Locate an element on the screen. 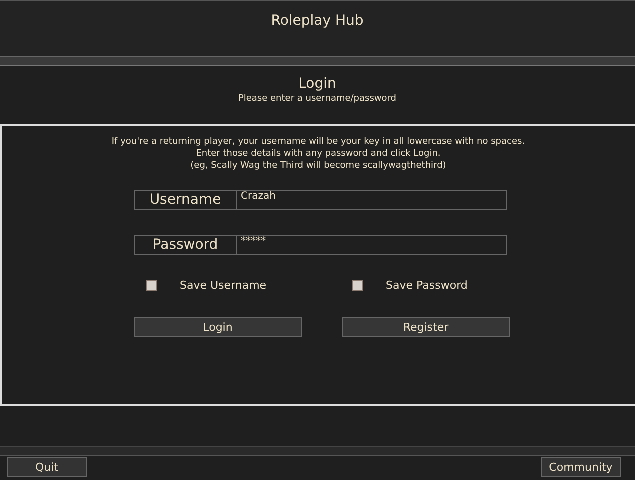 The image size is (635, 480). field-label: Password is located at coordinates (185, 245).